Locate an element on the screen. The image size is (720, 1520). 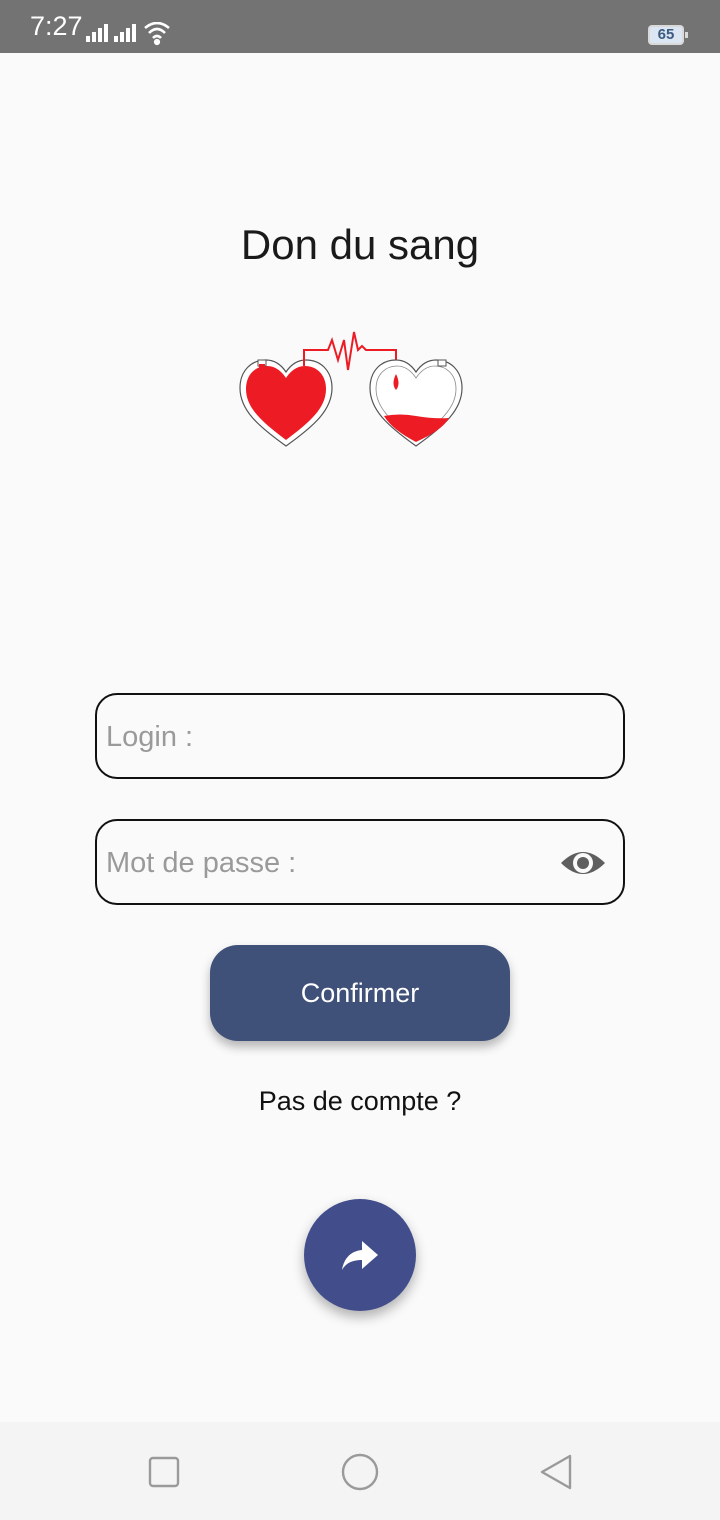
battery-icon: 65 is located at coordinates (666, 35).